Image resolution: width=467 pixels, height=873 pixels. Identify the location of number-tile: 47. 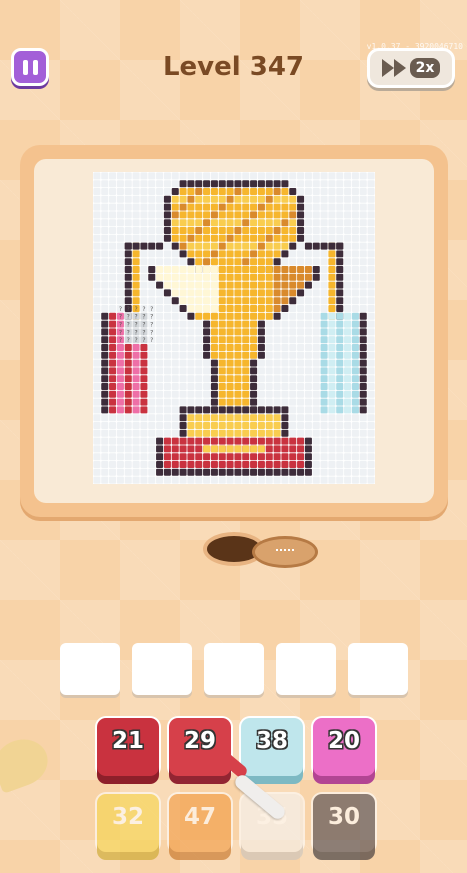
(200, 823).